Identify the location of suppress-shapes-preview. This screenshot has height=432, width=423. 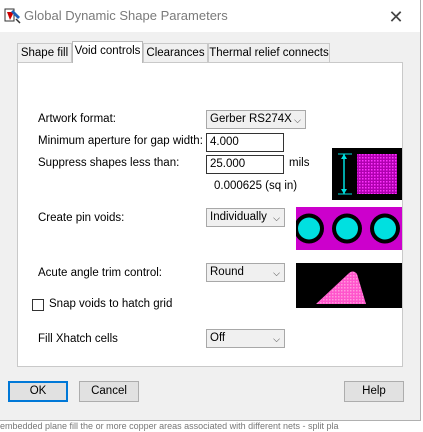
(367, 174).